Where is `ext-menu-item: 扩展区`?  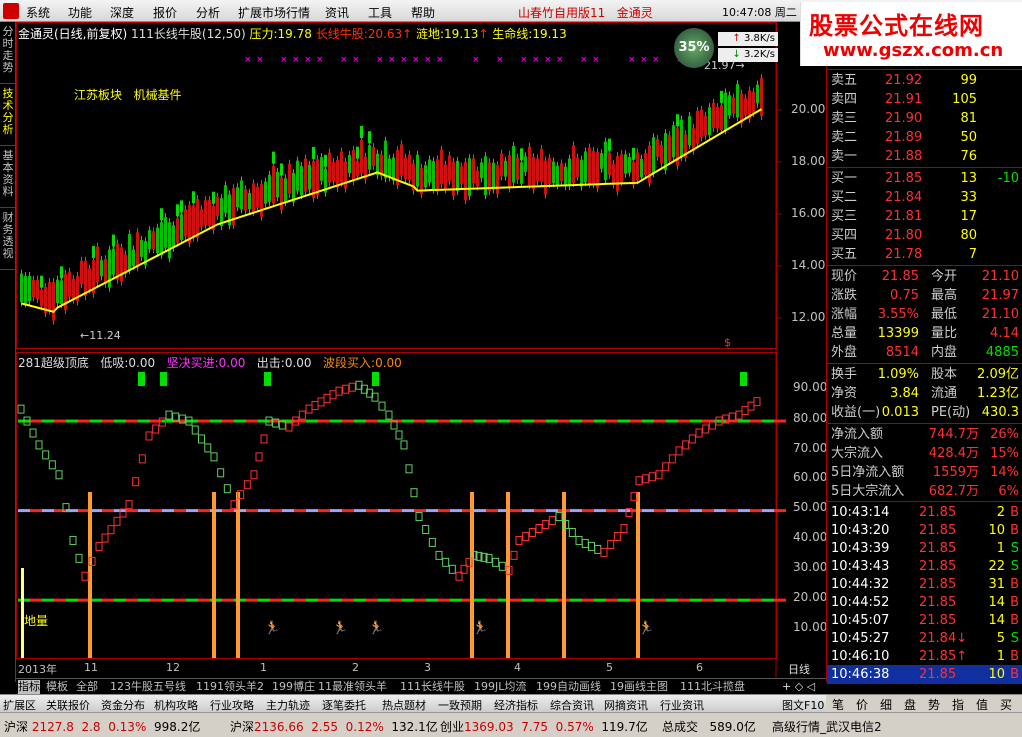 ext-menu-item: 扩展区 is located at coordinates (19, 705).